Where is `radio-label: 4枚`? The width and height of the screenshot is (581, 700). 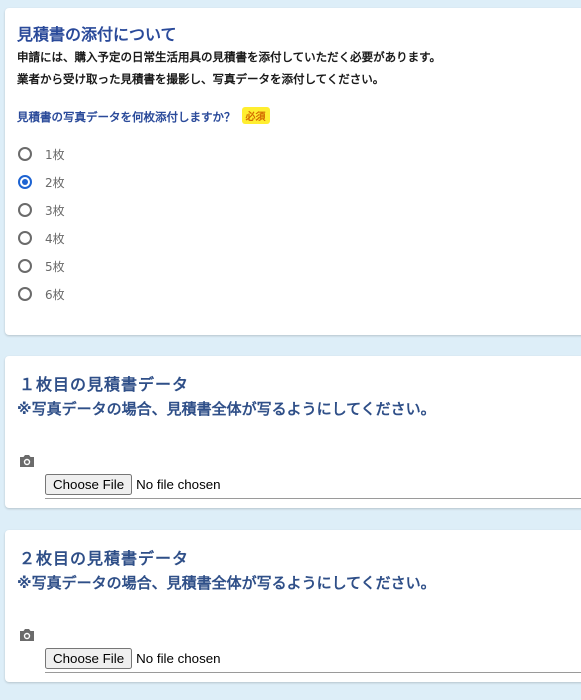 radio-label: 4枚 is located at coordinates (55, 238).